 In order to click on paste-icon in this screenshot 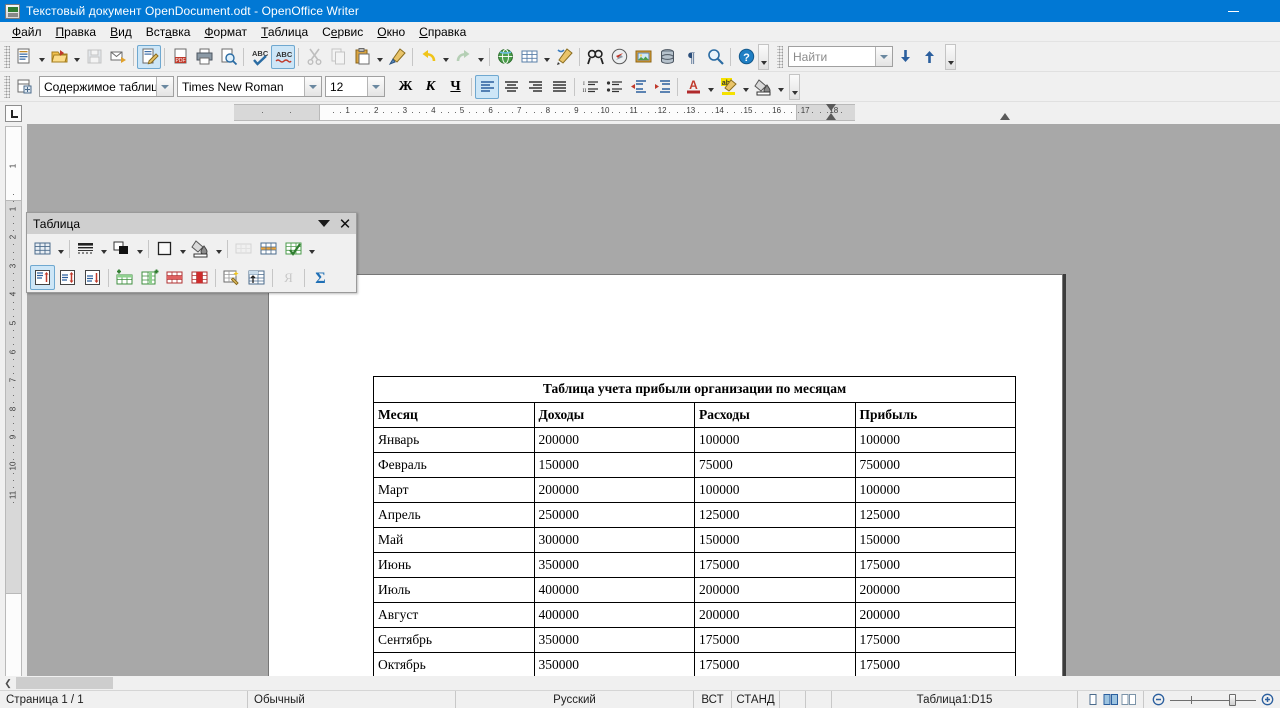, I will do `click(362, 57)`.